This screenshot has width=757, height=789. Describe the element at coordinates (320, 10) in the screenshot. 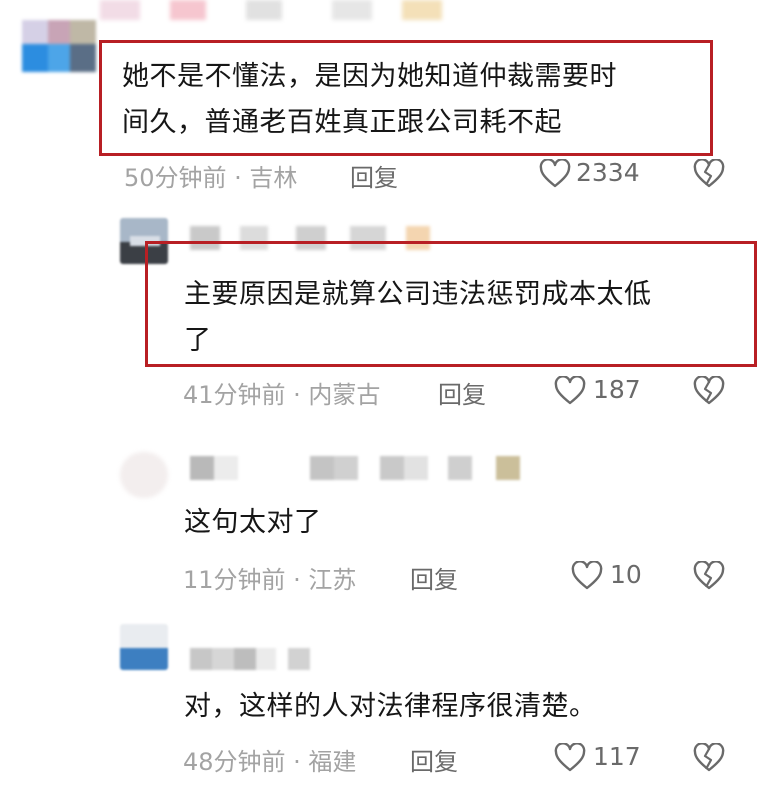

I see `top-blurred-username` at that location.